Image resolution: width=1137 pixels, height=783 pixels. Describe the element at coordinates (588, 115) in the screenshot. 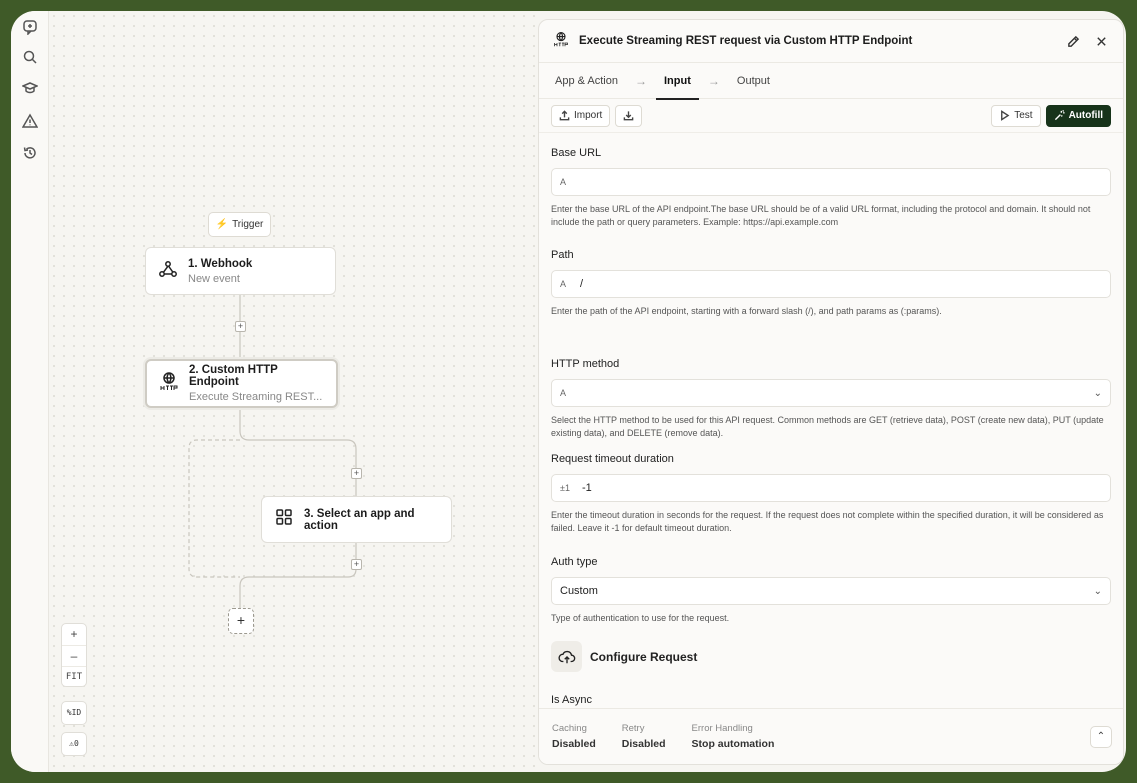

I see `import-label: Import` at that location.